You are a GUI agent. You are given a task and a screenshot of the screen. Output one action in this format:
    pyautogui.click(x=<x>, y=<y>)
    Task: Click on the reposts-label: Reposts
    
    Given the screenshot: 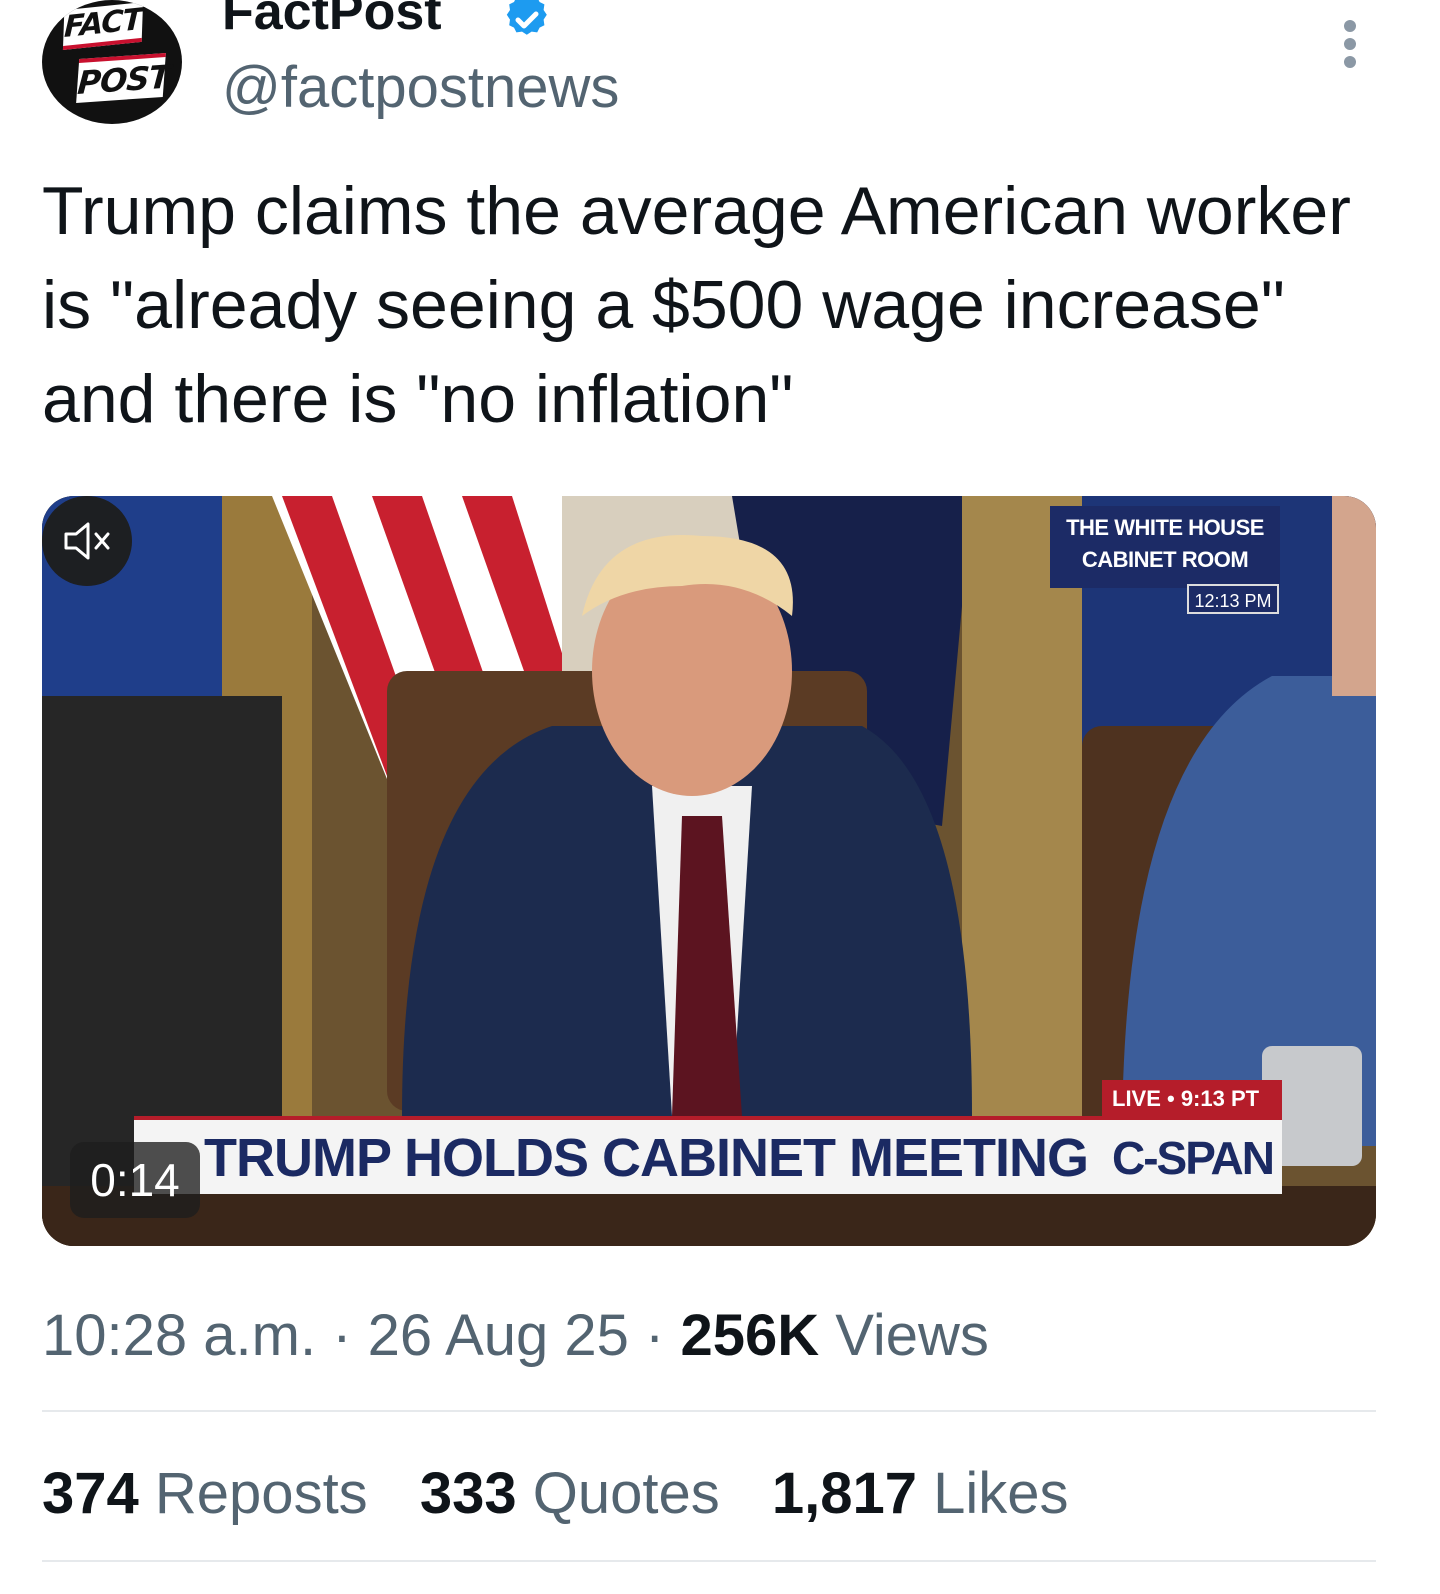 What is the action you would take?
    pyautogui.click(x=261, y=1493)
    